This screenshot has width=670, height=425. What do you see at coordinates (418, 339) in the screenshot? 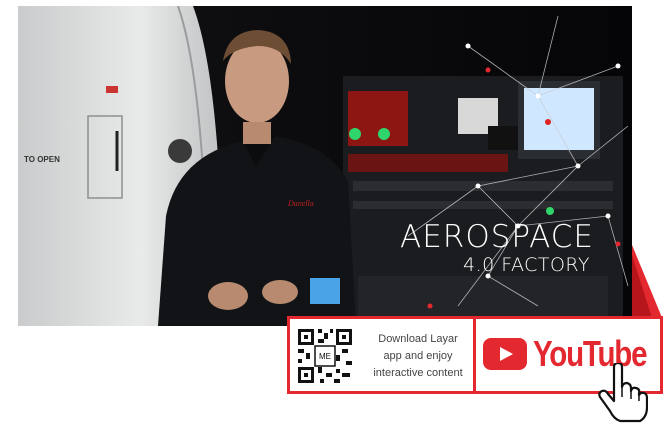
I see `layar-line-1: Download Layar` at bounding box center [418, 339].